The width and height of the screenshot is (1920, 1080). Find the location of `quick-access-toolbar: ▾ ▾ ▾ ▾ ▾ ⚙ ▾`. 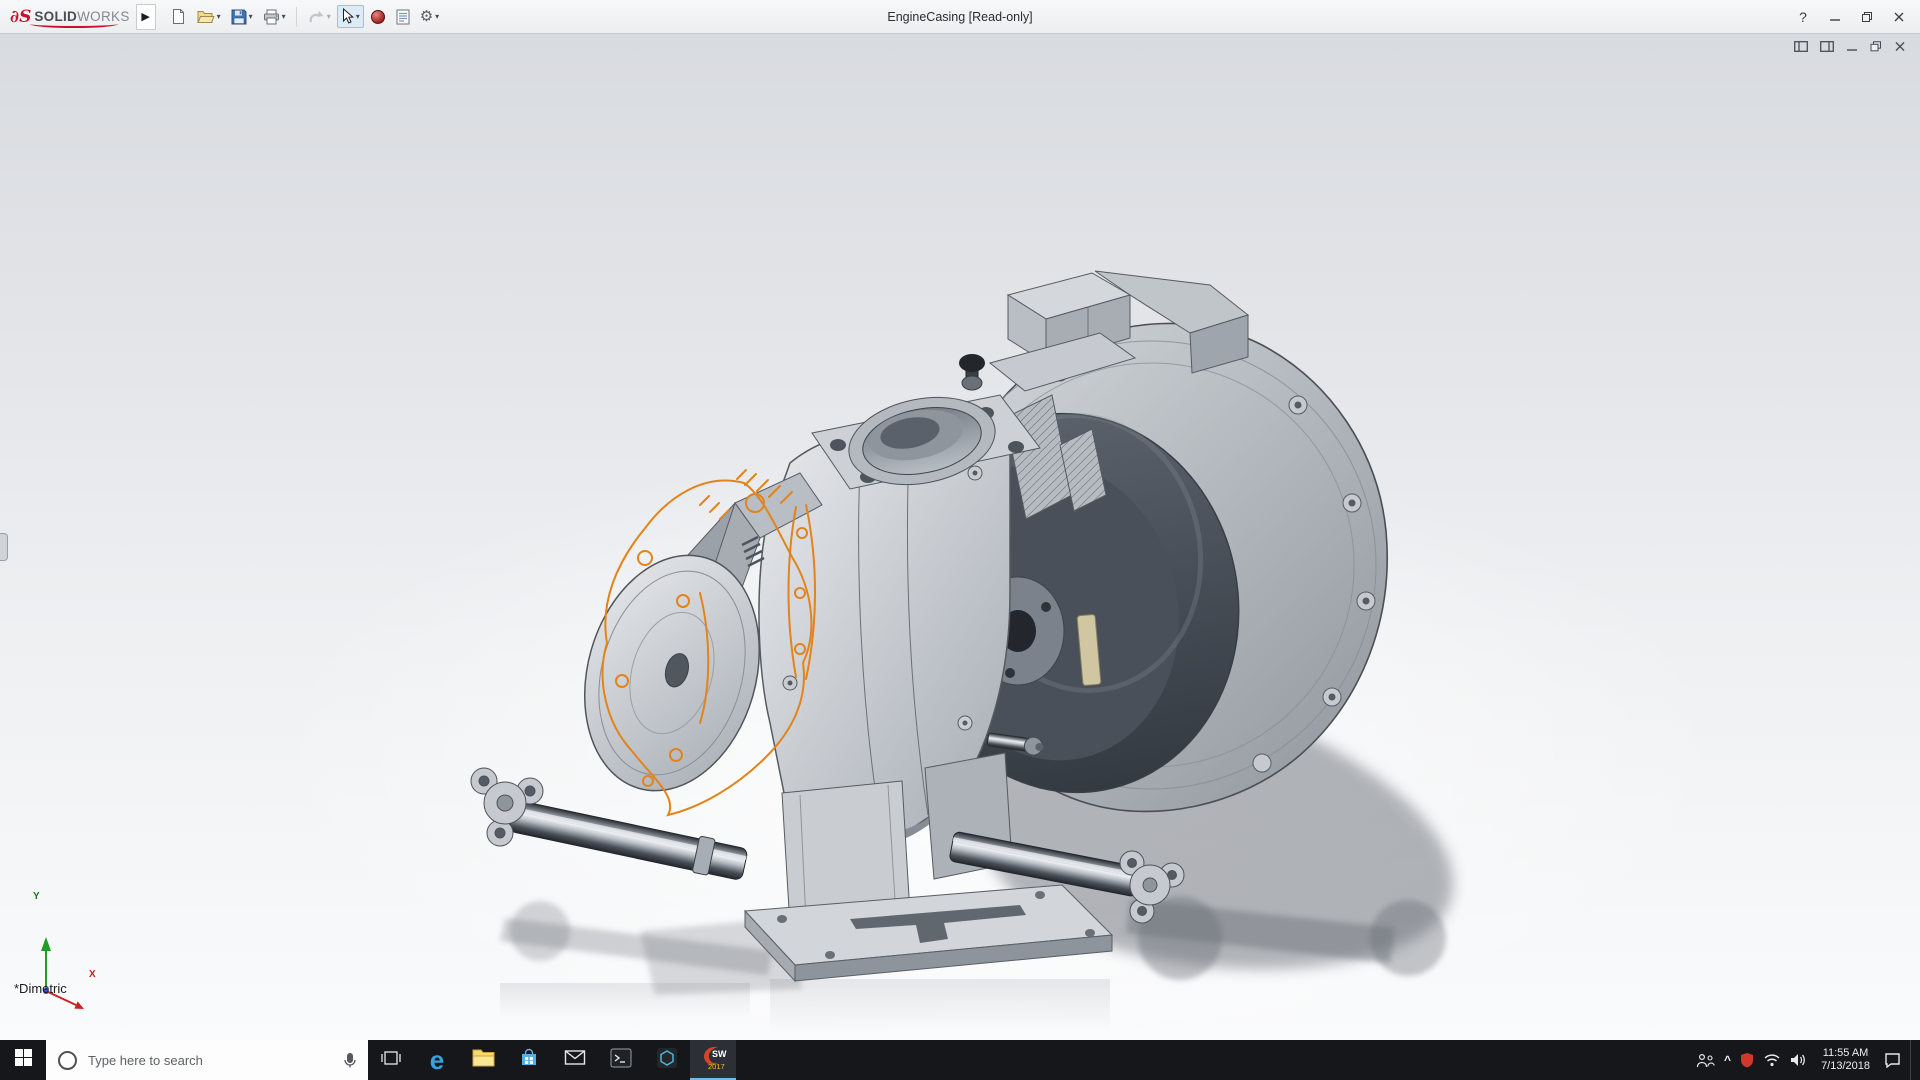

quick-access-toolbar: ▾ ▾ ▾ ▾ ▾ ⚙ ▾ is located at coordinates (305, 16).